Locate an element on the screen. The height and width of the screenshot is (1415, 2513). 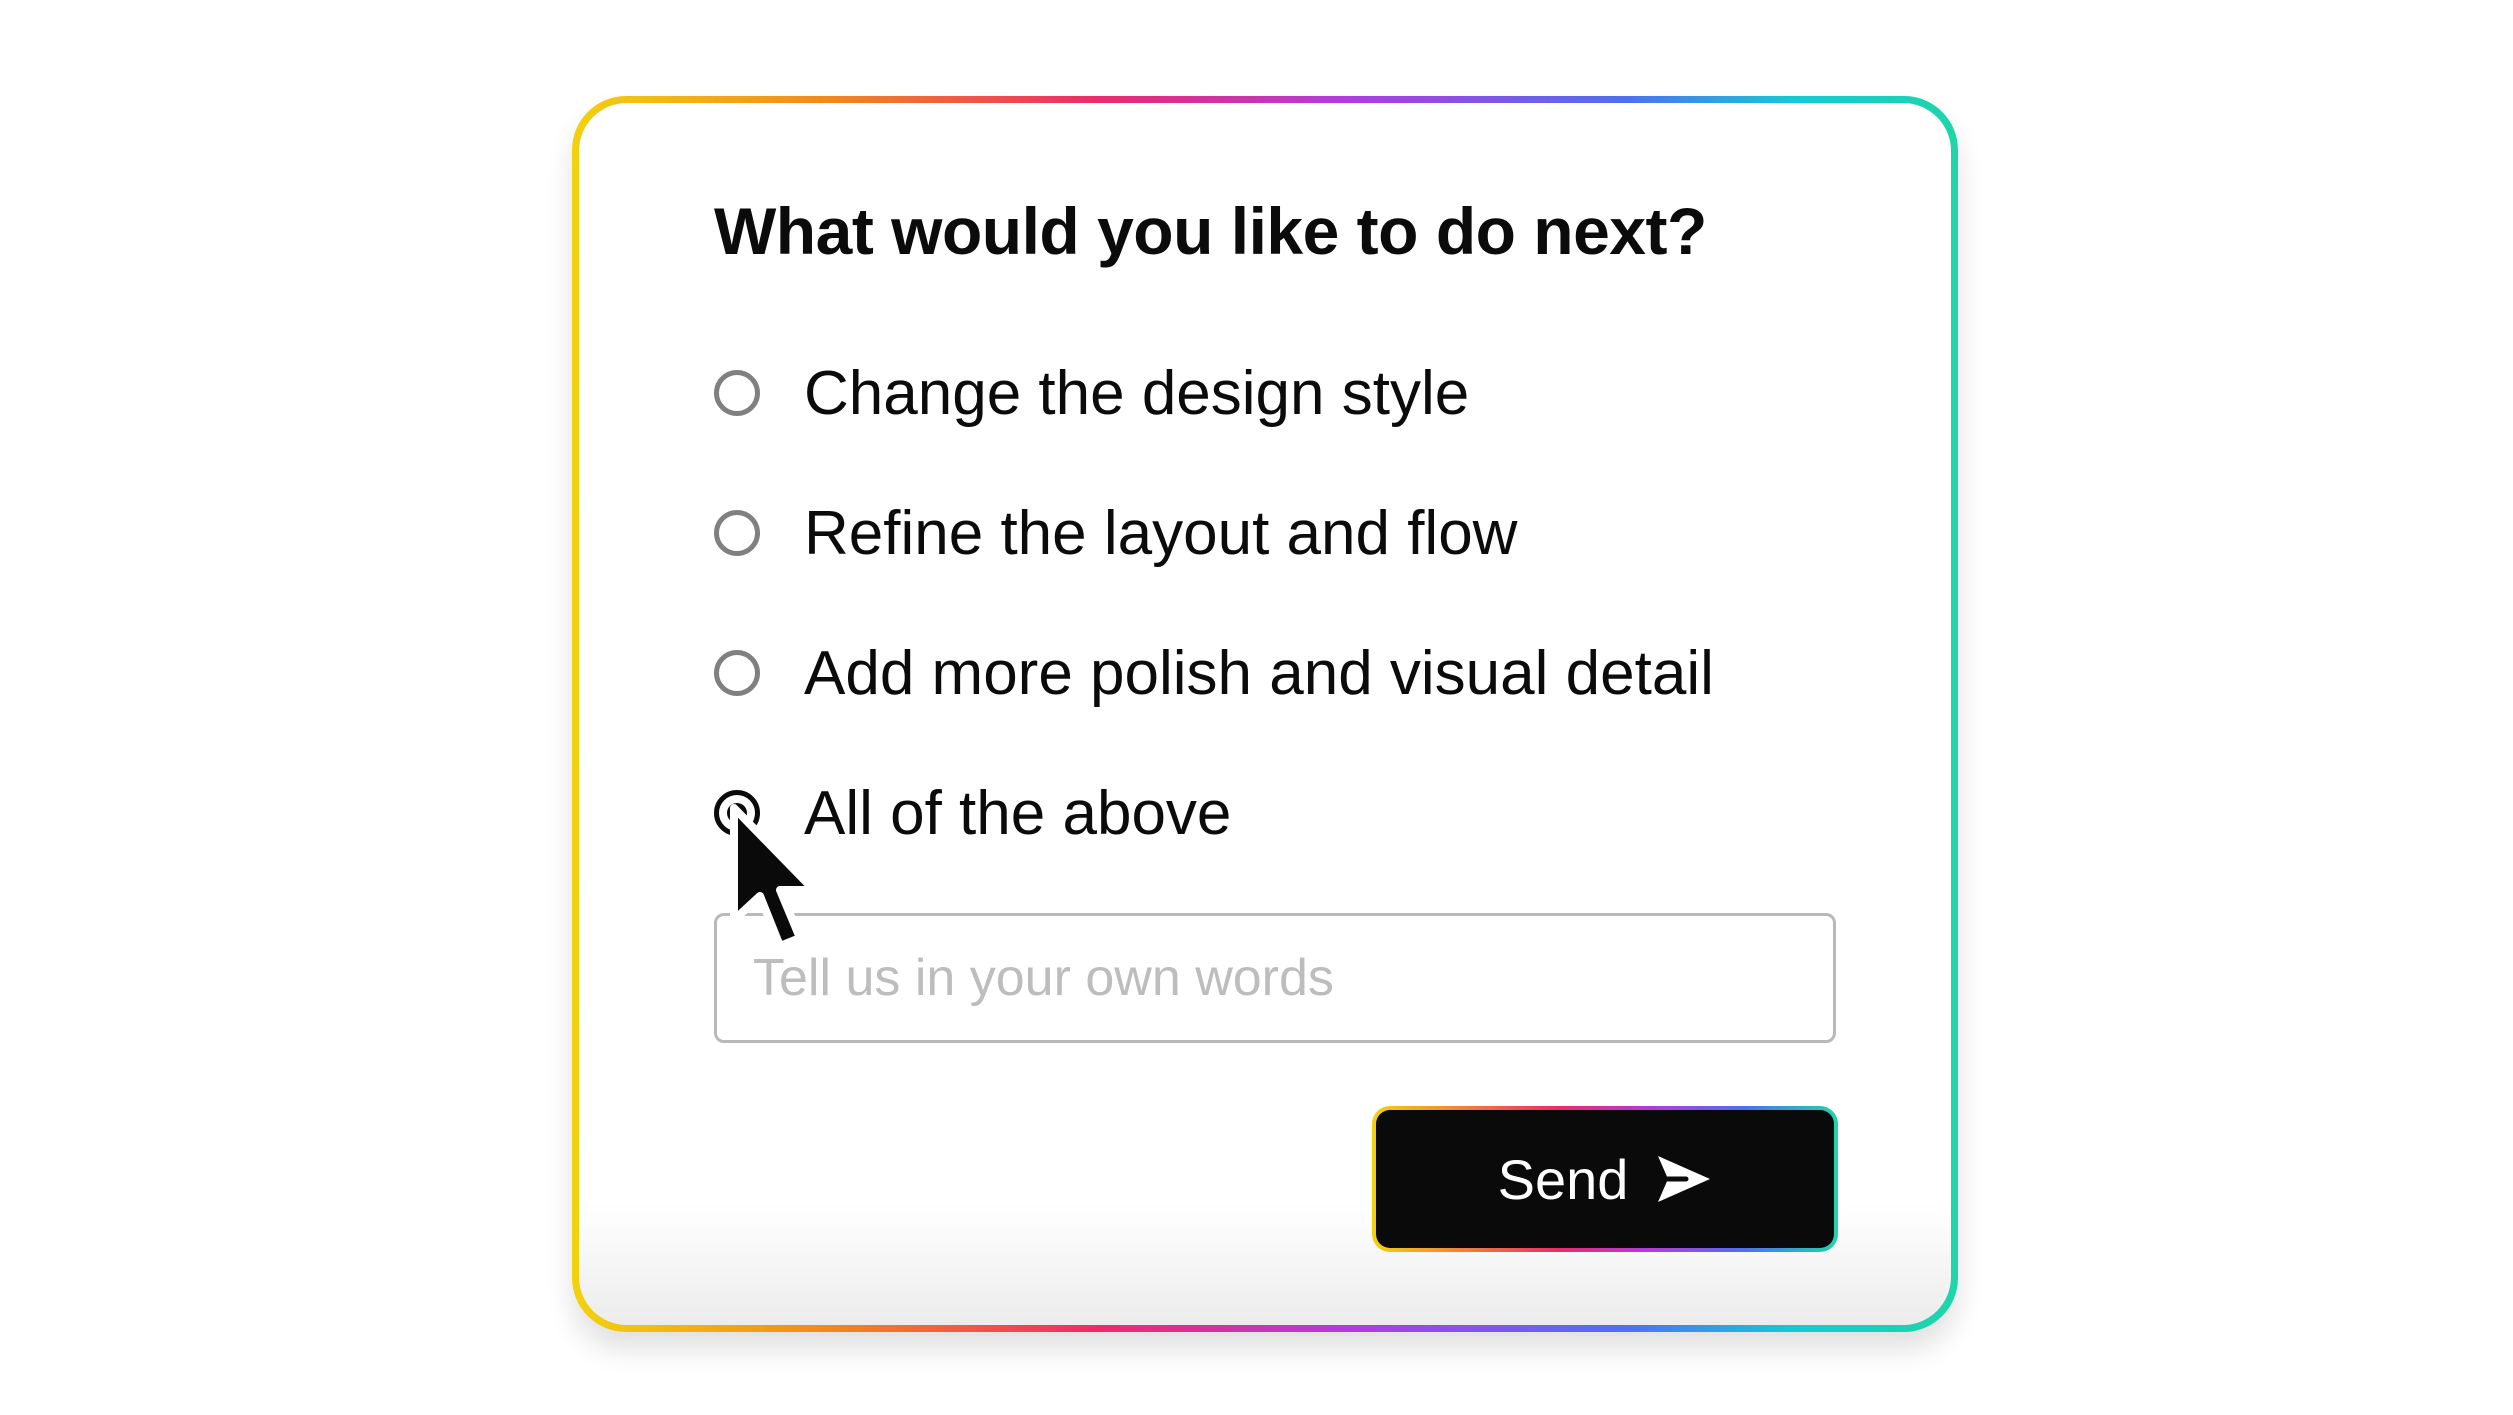
option-label: All of the above is located at coordinates (1018, 813).